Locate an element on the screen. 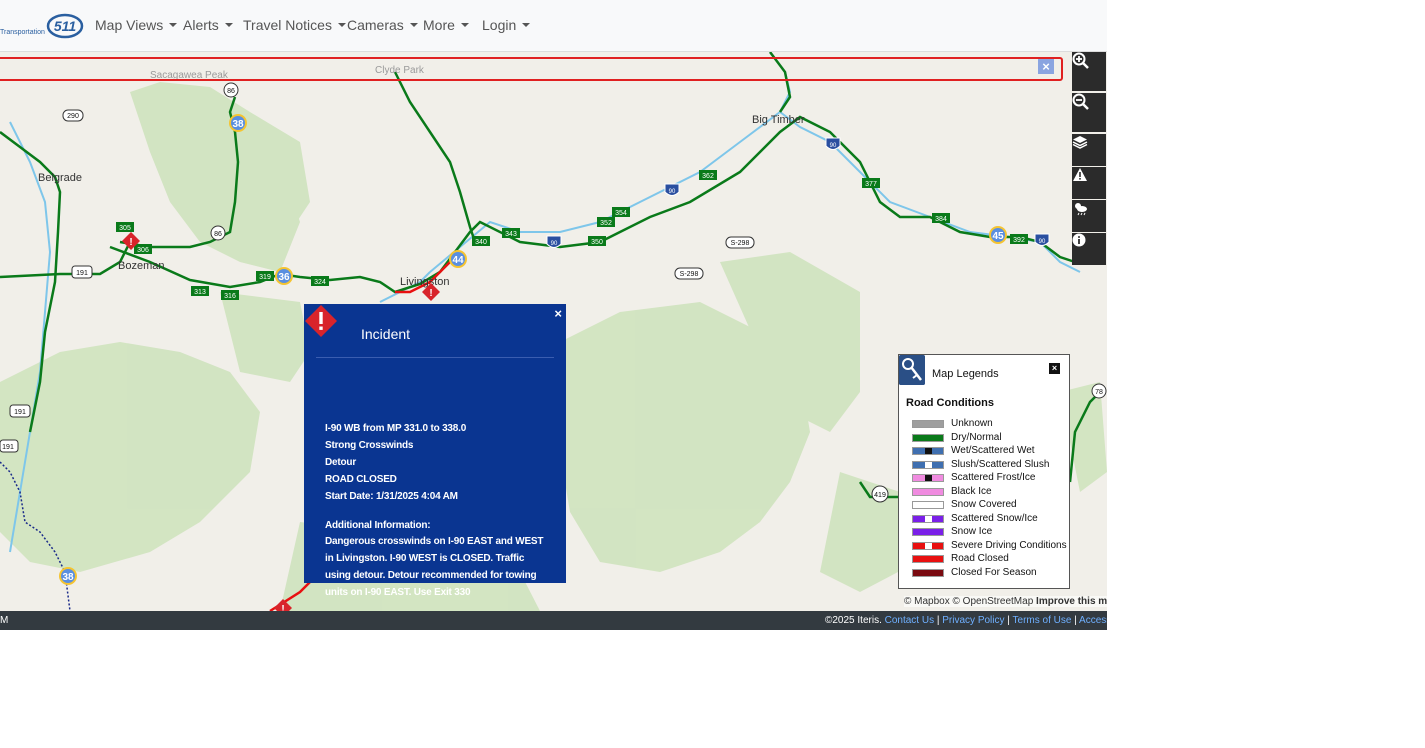 The image size is (1425, 748). legend-item-label: Snow Ice is located at coordinates (972, 531).